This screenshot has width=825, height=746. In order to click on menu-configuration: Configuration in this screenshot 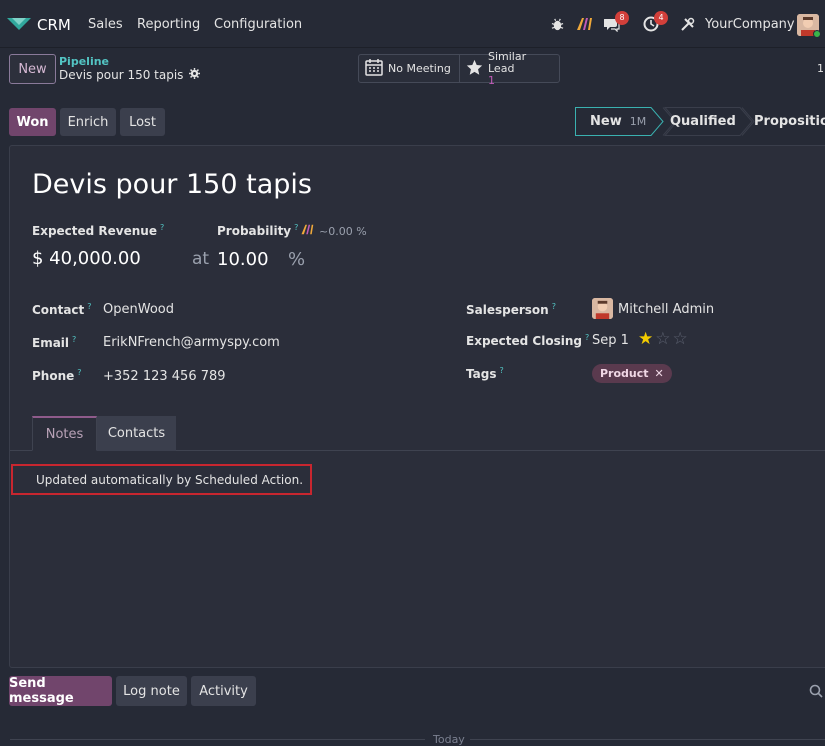, I will do `click(258, 24)`.